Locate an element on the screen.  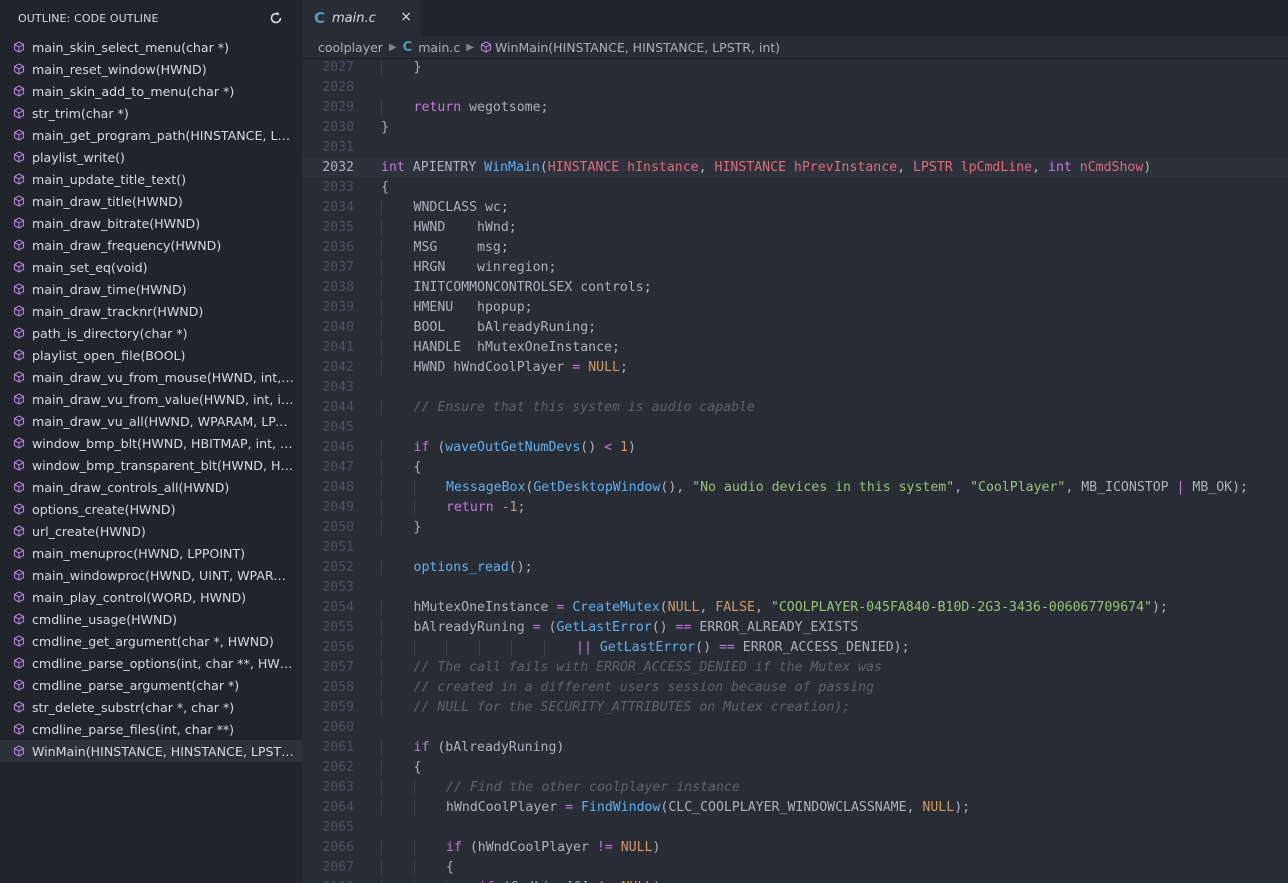
line-number: 2068 is located at coordinates (328, 881).